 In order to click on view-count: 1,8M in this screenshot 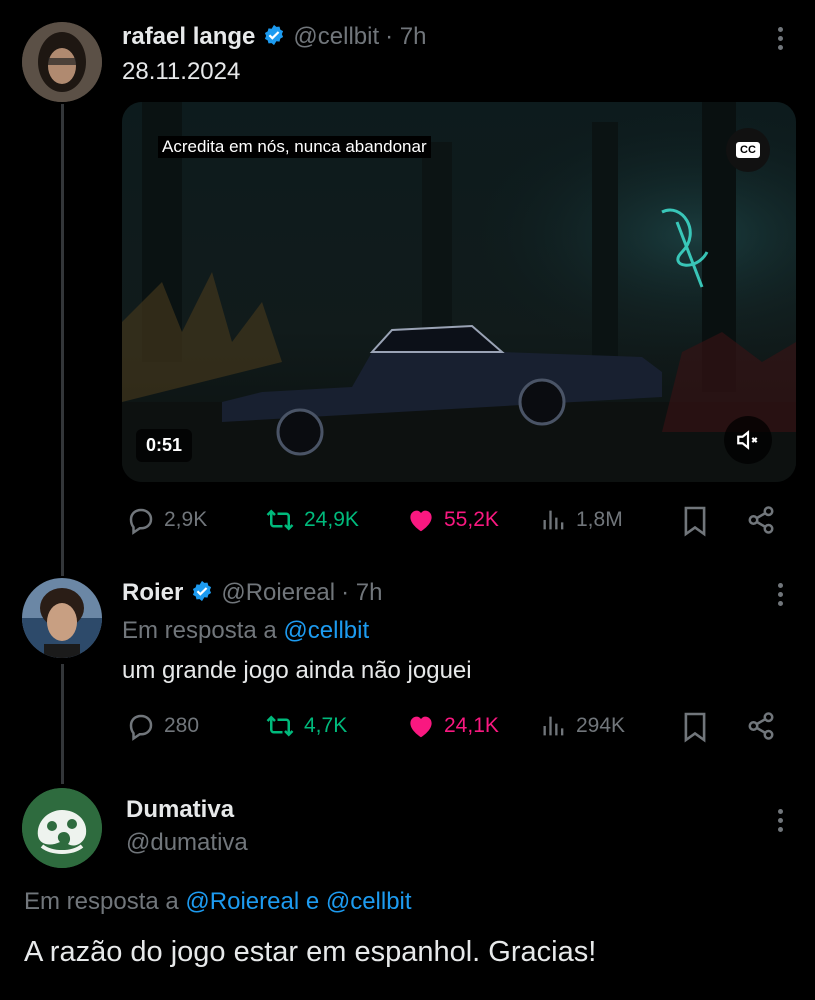, I will do `click(599, 519)`.